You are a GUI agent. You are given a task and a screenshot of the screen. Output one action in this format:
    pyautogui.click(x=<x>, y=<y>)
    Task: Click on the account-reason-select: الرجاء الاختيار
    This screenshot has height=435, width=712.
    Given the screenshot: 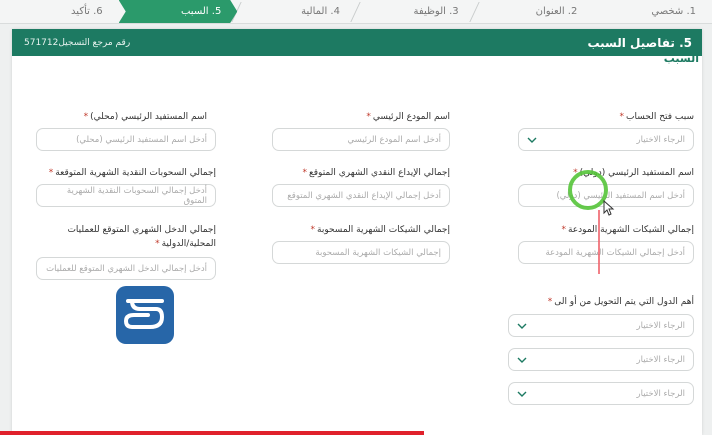 What is the action you would take?
    pyautogui.click(x=606, y=139)
    